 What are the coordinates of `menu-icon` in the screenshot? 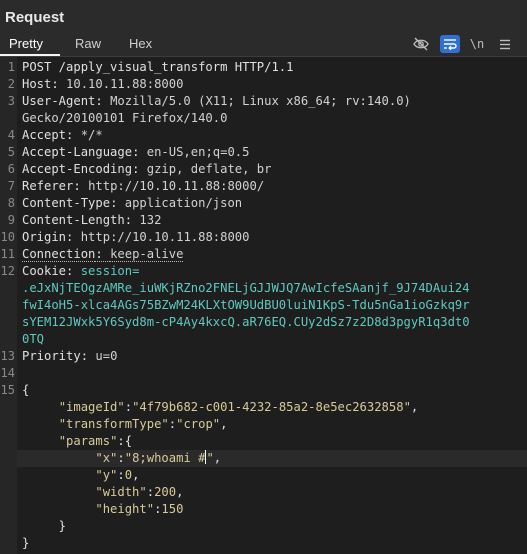 It's located at (505, 44).